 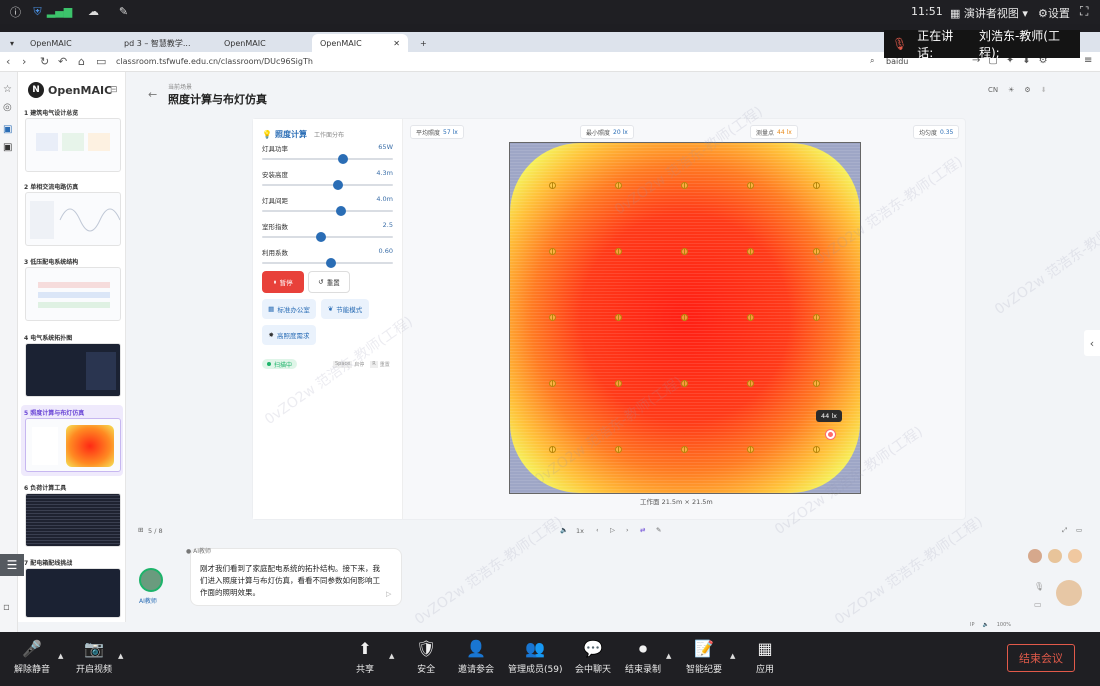 What do you see at coordinates (54, 412) in the screenshot?
I see `slide-title-5: 5 照度计算与布灯仿真` at bounding box center [54, 412].